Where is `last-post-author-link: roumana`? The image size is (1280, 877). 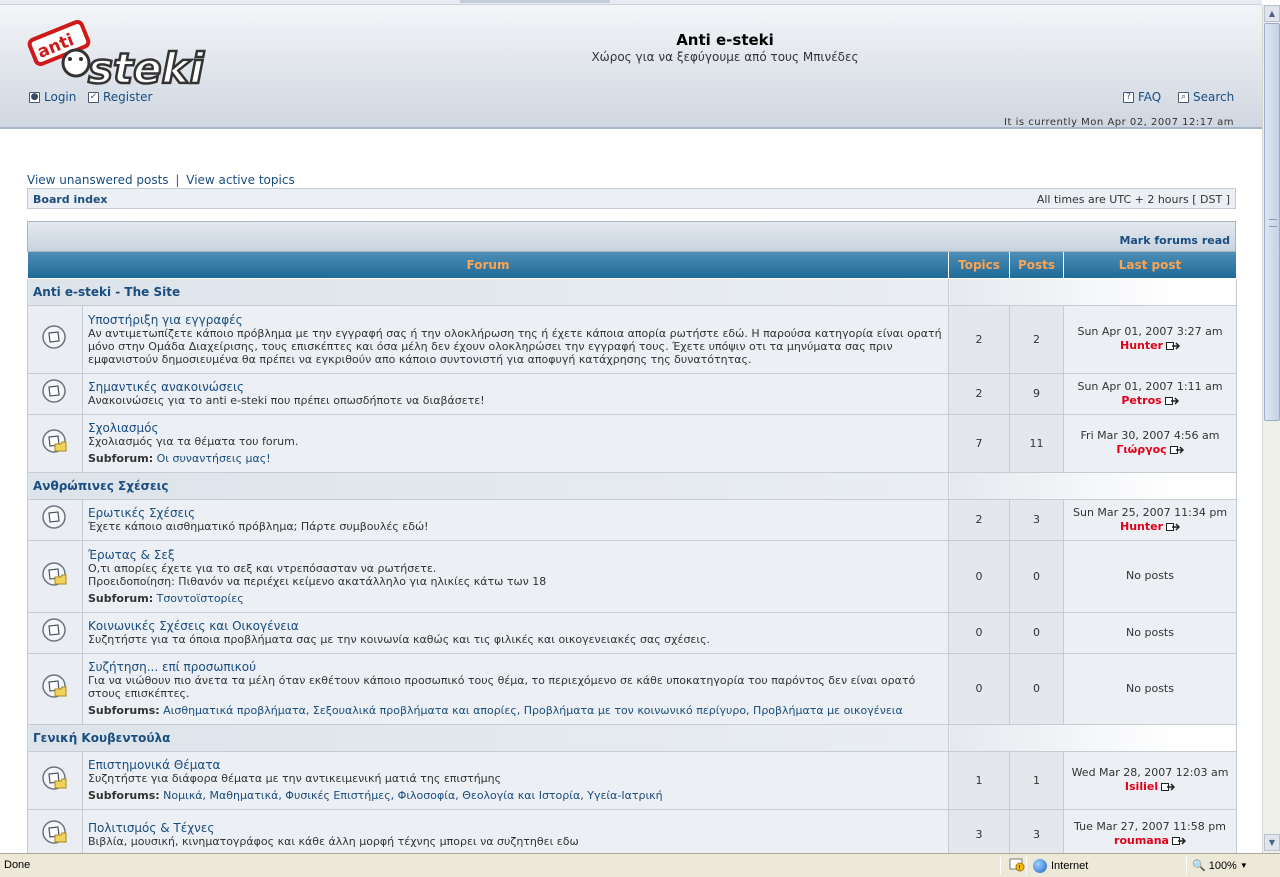 last-post-author-link: roumana is located at coordinates (1141, 840).